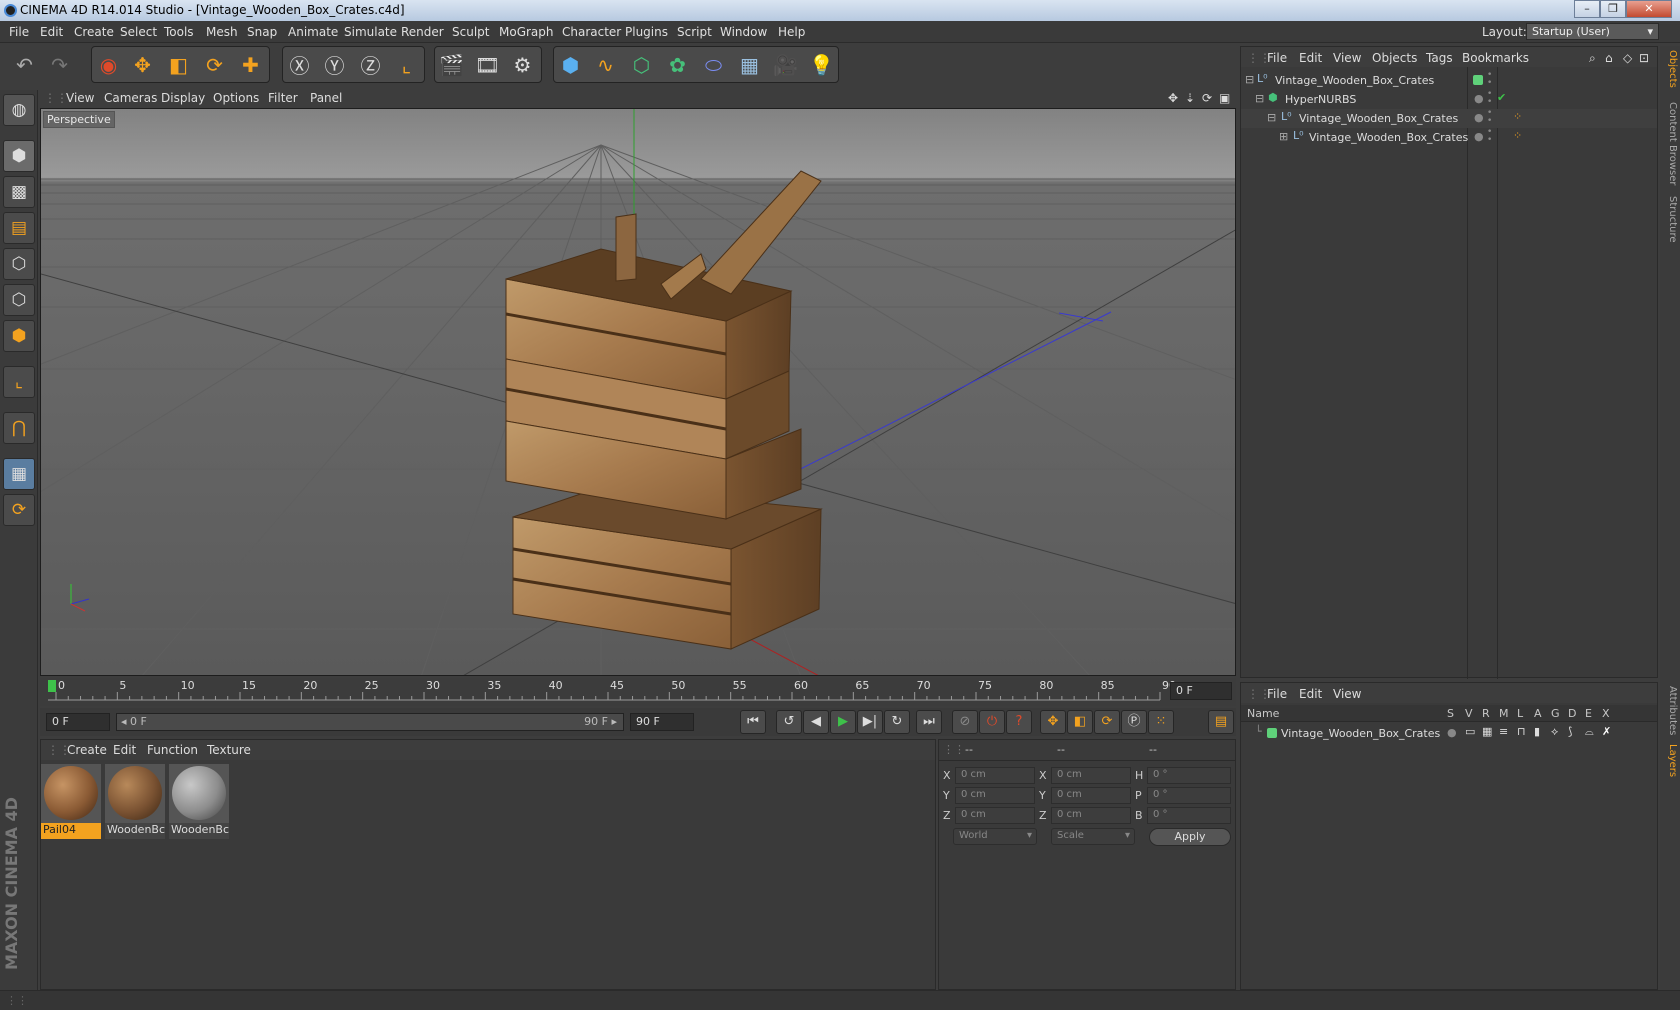 The image size is (1680, 1010). I want to click on deformer-icon: ⬭, so click(713, 64).